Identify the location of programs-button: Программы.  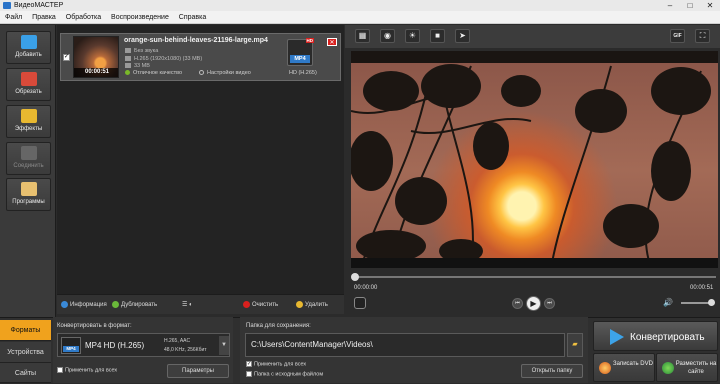
(28, 194).